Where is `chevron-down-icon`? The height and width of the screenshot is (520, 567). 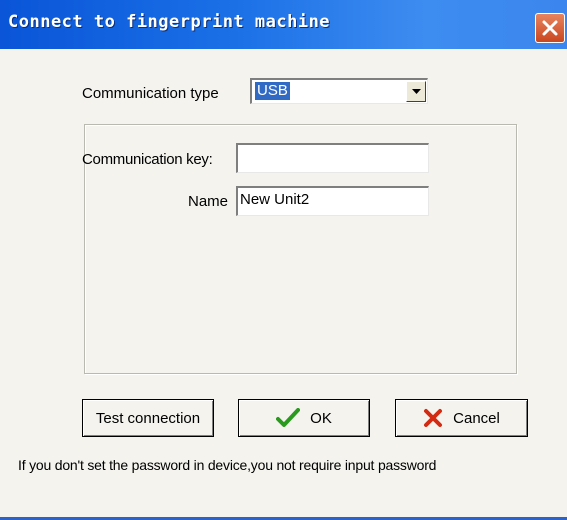
chevron-down-icon is located at coordinates (416, 91).